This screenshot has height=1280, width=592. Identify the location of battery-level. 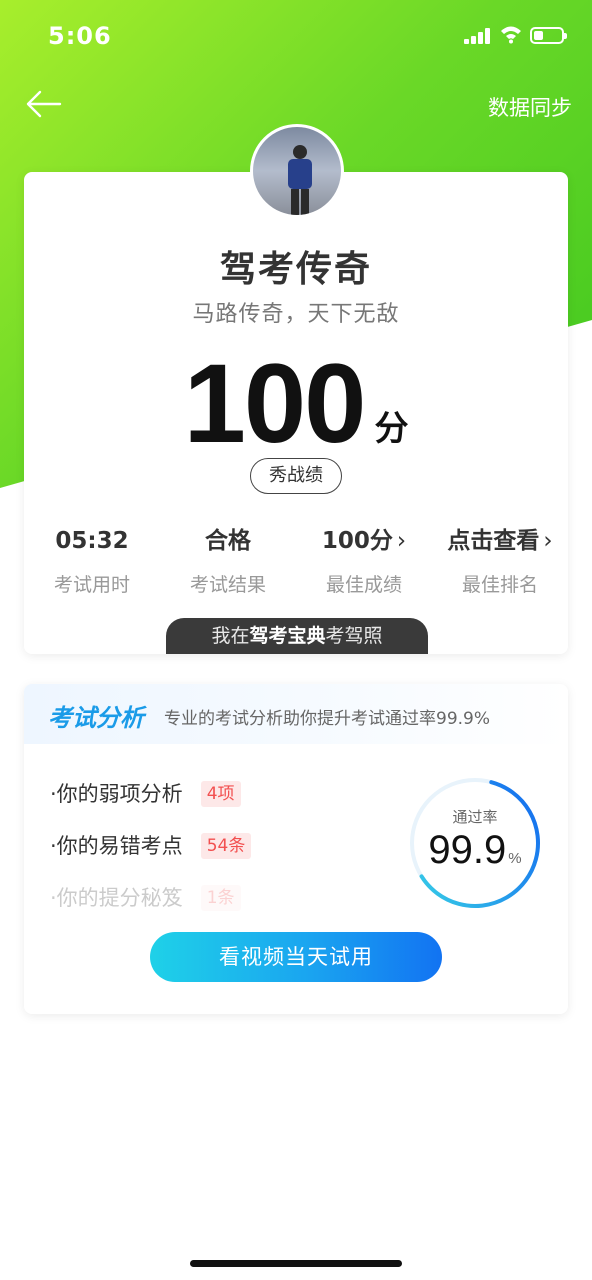
(539, 35).